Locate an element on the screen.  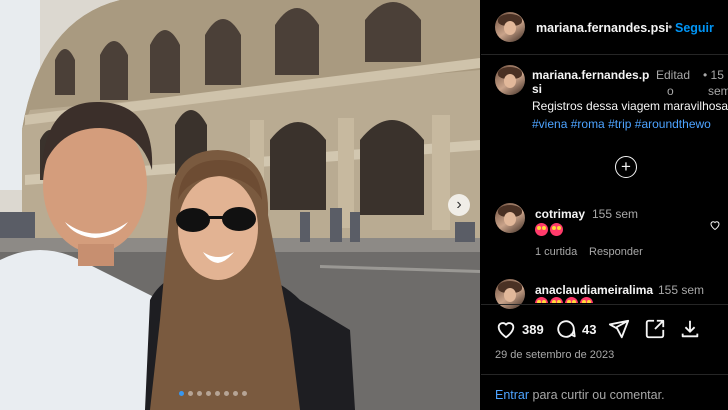
caption-avatar is located at coordinates (510, 80).